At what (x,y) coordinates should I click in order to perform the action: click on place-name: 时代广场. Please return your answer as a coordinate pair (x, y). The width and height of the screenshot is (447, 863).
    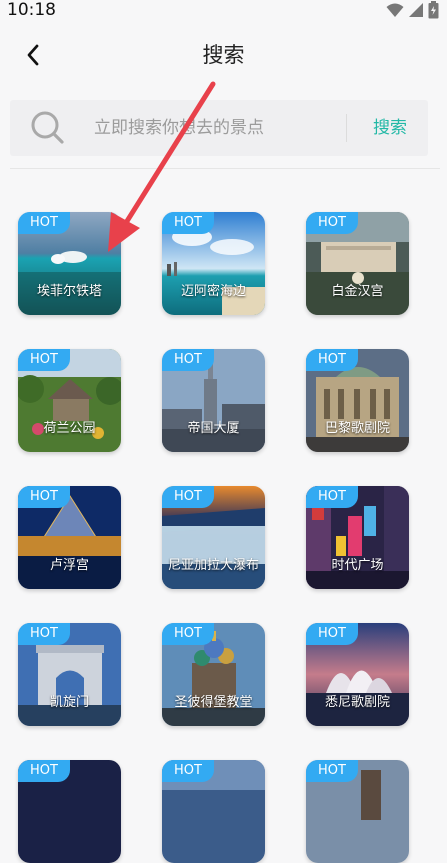
    Looking at the image, I should click on (357, 565).